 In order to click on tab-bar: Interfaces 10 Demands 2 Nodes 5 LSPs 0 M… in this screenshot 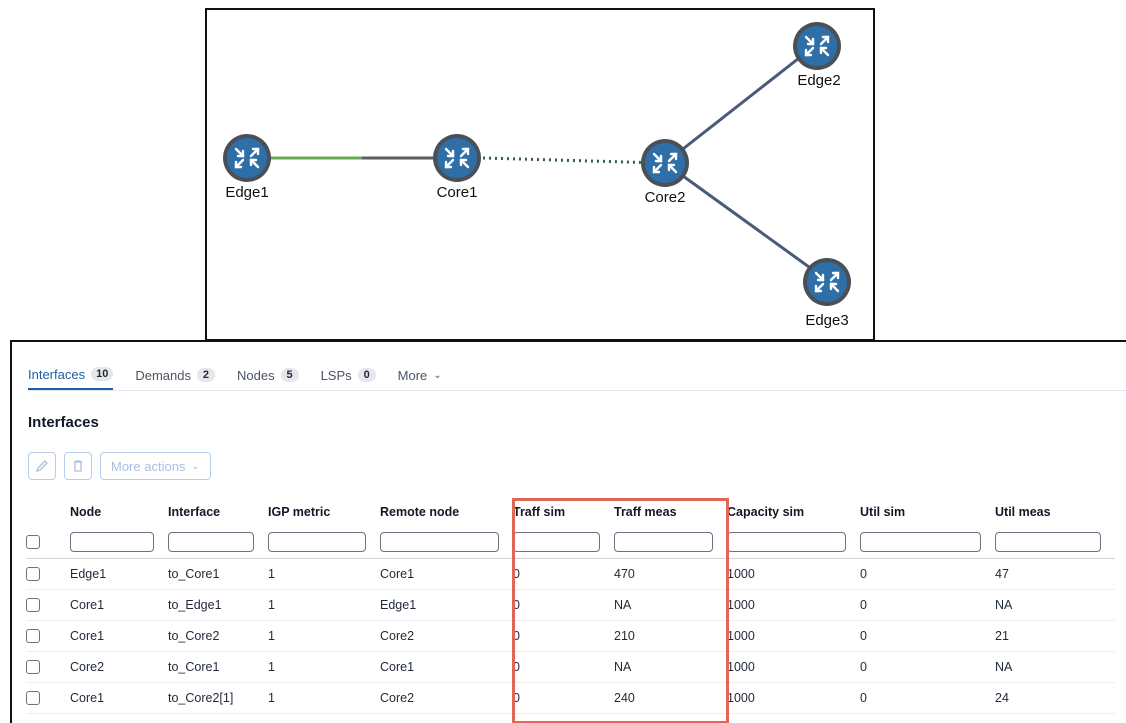, I will do `click(577, 375)`.